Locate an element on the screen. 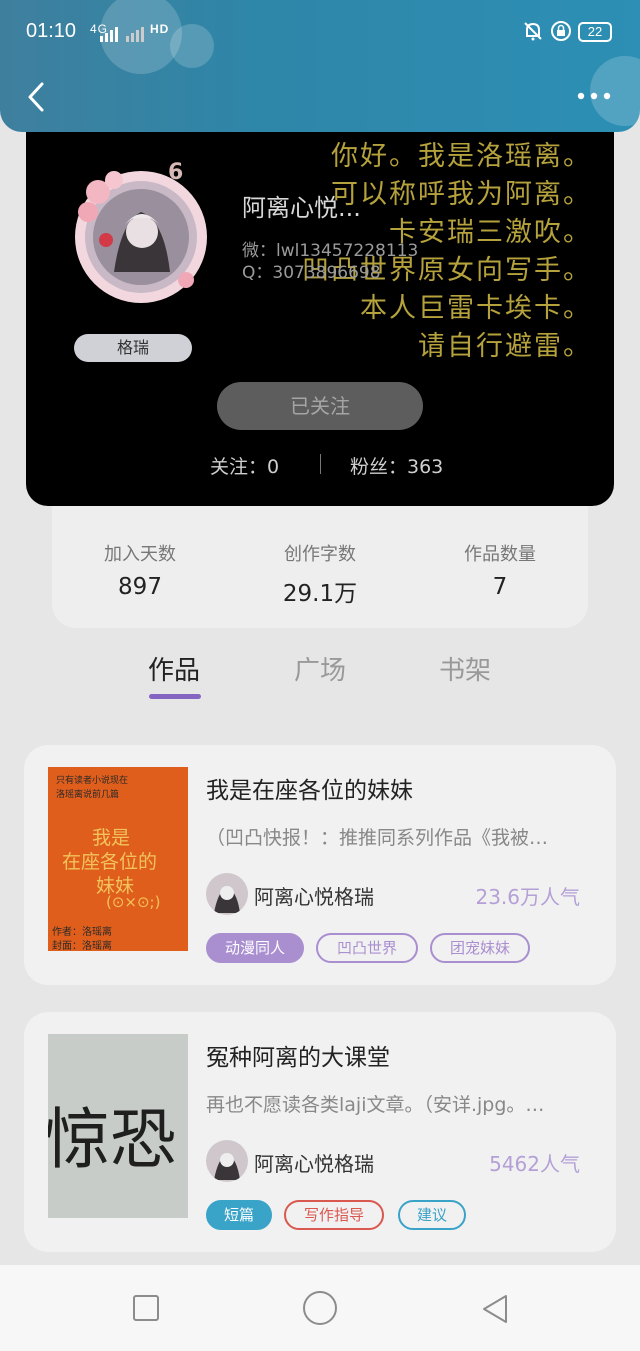 Image resolution: width=640 pixels, height=1351 pixels. system-navbar is located at coordinates (320, 1308).